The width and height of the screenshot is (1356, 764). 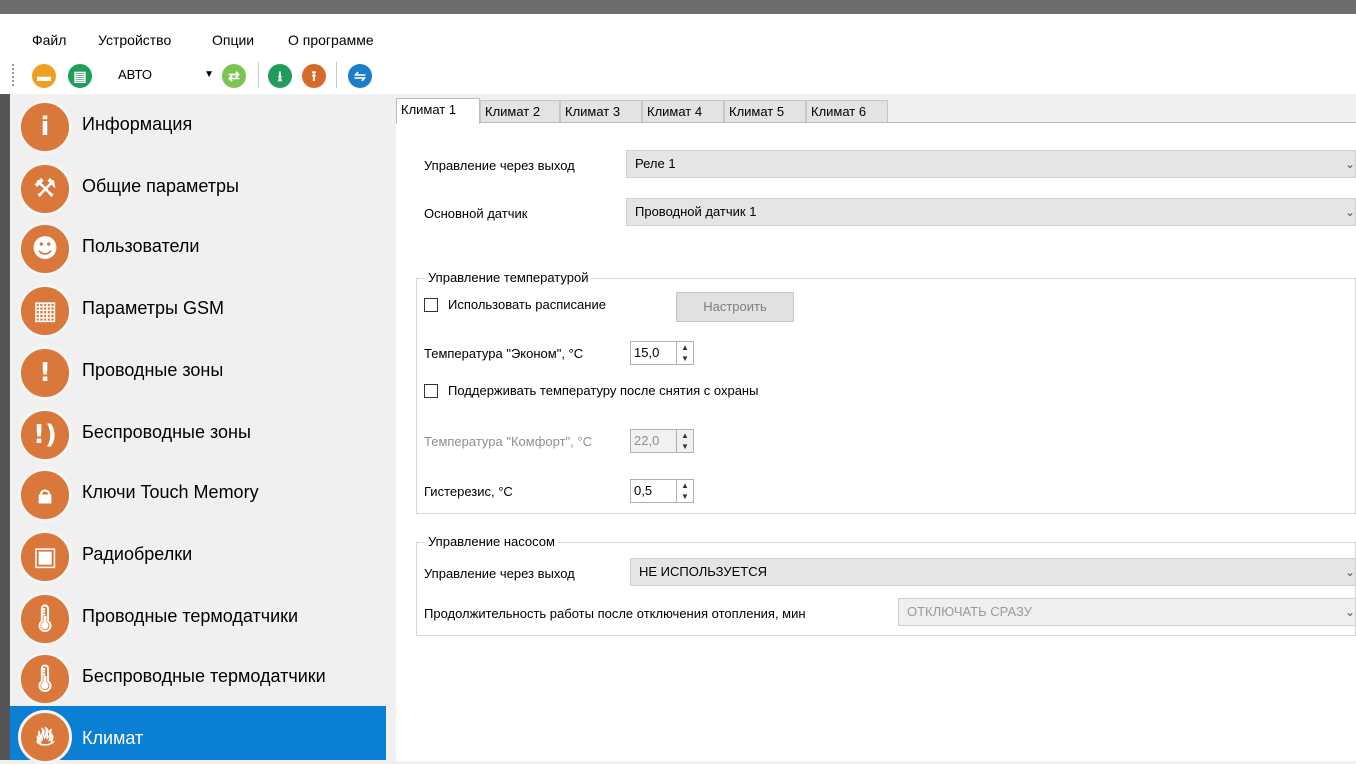 I want to click on comfort-label: Температура "Комфорт", °C, so click(x=508, y=441).